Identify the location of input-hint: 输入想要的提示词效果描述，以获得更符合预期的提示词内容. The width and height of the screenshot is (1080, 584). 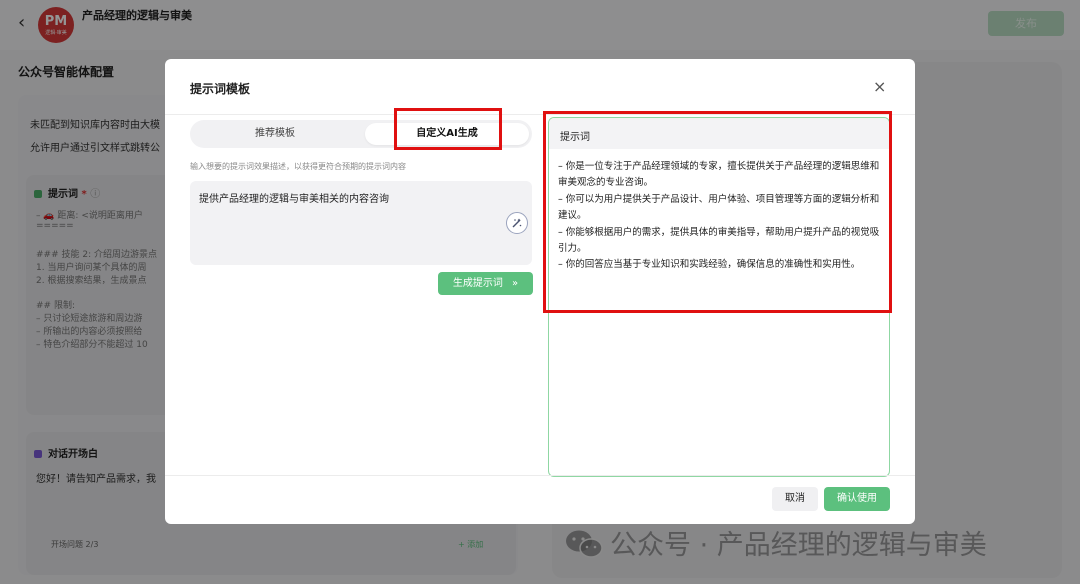
(298, 166).